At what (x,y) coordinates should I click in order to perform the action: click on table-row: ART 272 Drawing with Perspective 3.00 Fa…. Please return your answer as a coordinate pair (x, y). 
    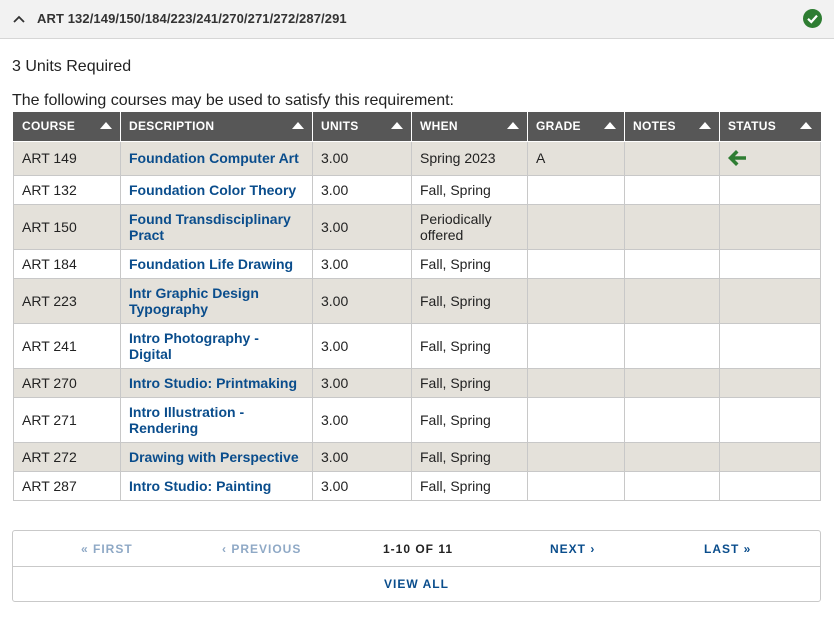
    Looking at the image, I should click on (417, 456).